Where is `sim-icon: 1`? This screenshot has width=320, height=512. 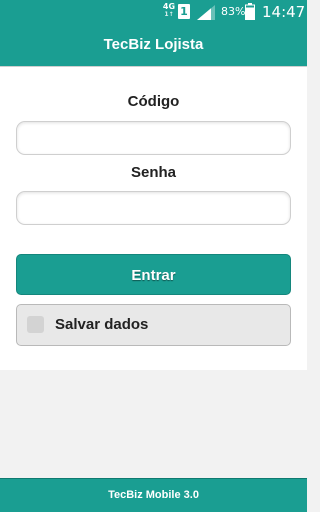 sim-icon: 1 is located at coordinates (184, 11).